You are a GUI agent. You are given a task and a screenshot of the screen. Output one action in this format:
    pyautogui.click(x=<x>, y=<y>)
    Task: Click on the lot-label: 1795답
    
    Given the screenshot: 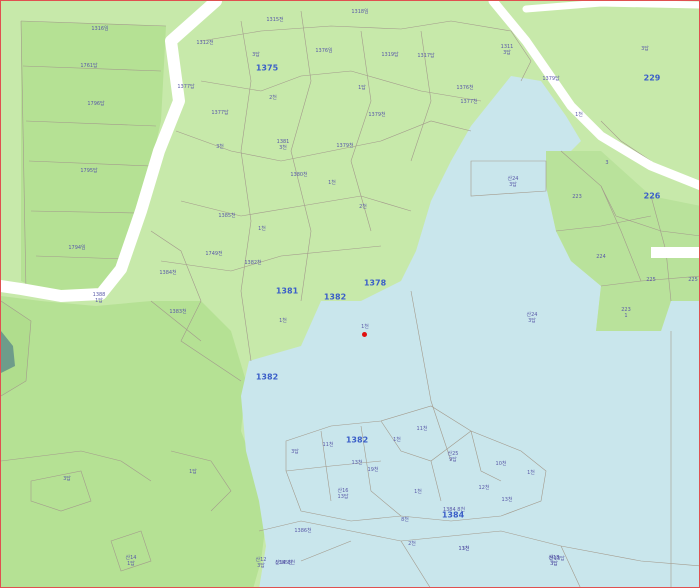 What is the action you would take?
    pyautogui.click(x=89, y=171)
    